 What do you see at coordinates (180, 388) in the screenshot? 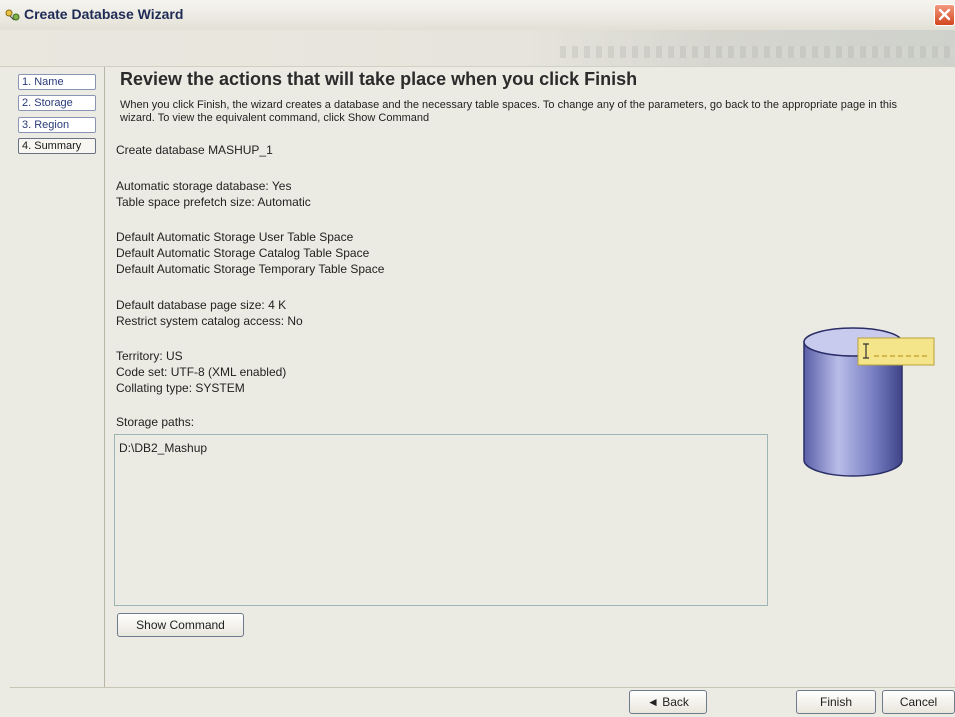
I see `summary-line: Collating type: SYSTEM` at bounding box center [180, 388].